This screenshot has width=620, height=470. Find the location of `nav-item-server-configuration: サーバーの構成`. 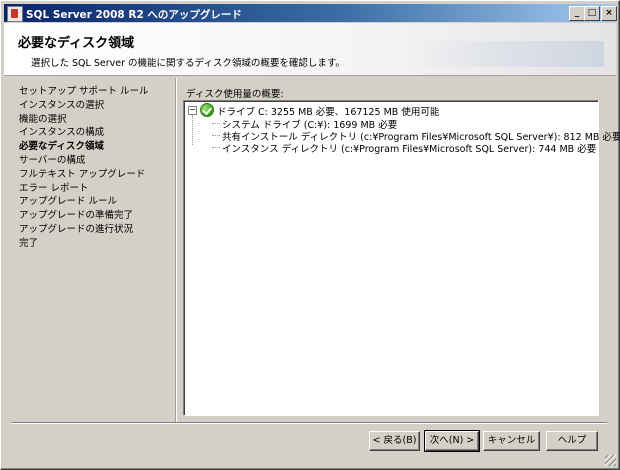

nav-item-server-configuration: サーバーの構成 is located at coordinates (94, 161).